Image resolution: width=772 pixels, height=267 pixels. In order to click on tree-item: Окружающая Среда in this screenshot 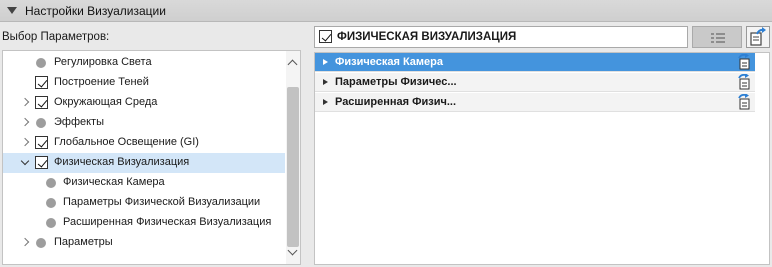, I will do `click(144, 103)`.